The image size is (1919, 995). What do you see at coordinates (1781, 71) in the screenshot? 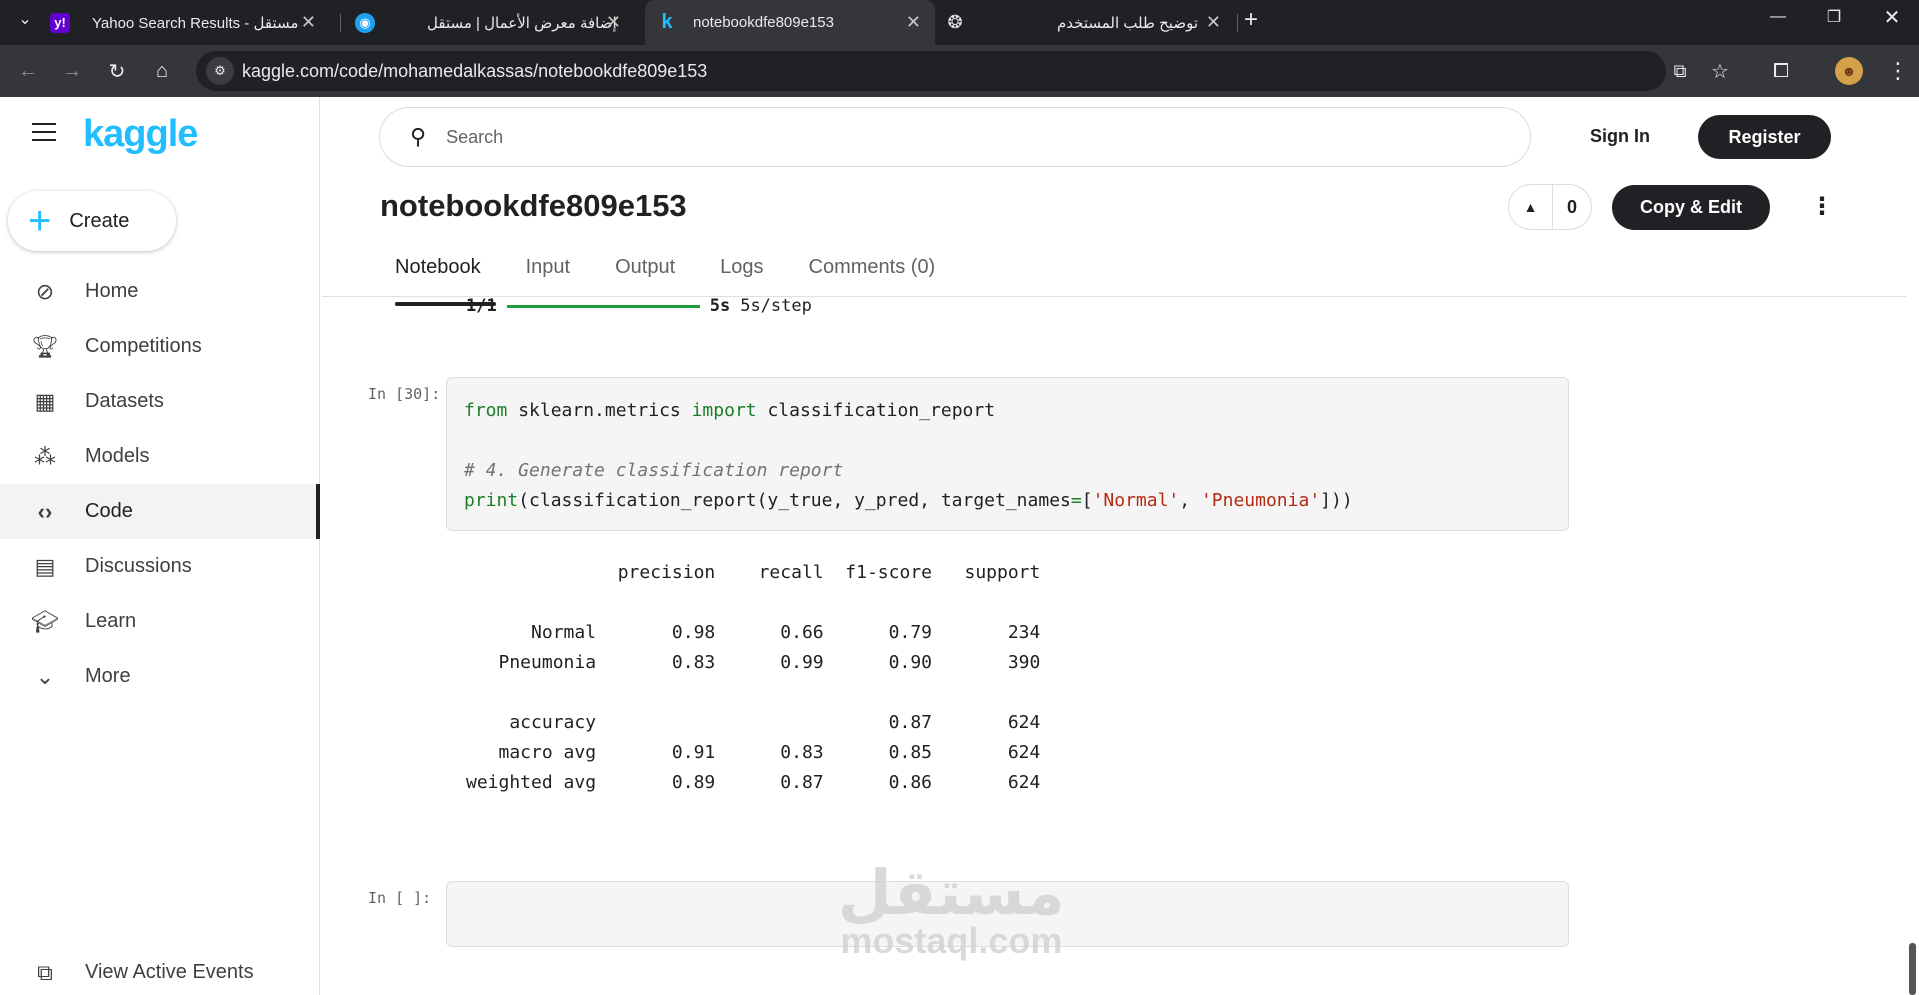
I see `extensions-icon: ⧠` at bounding box center [1781, 71].